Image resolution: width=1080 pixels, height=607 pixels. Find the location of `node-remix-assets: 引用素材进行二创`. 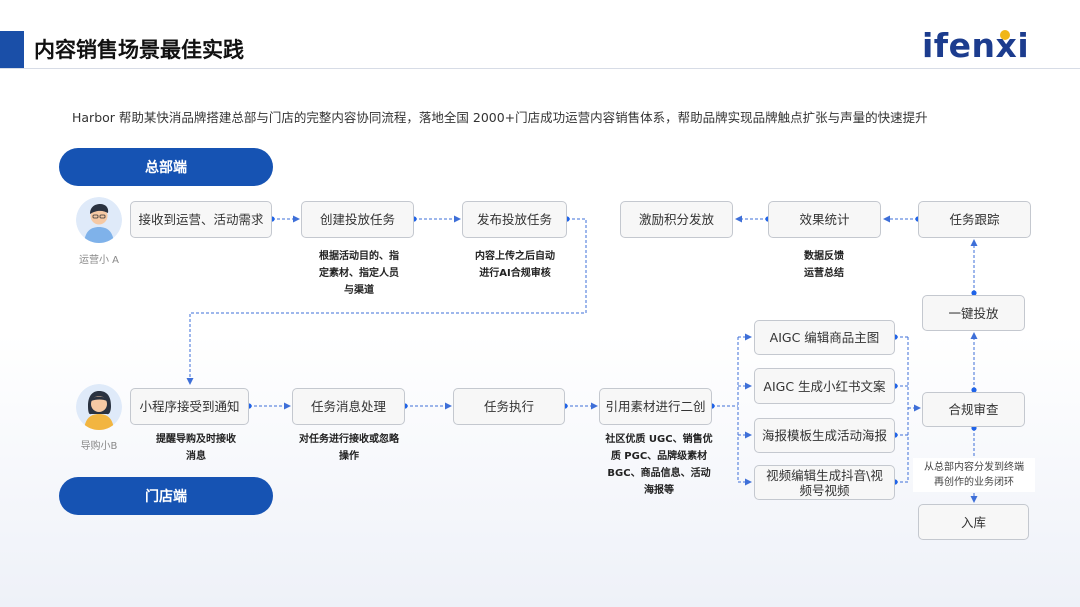

node-remix-assets: 引用素材进行二创 is located at coordinates (655, 406).